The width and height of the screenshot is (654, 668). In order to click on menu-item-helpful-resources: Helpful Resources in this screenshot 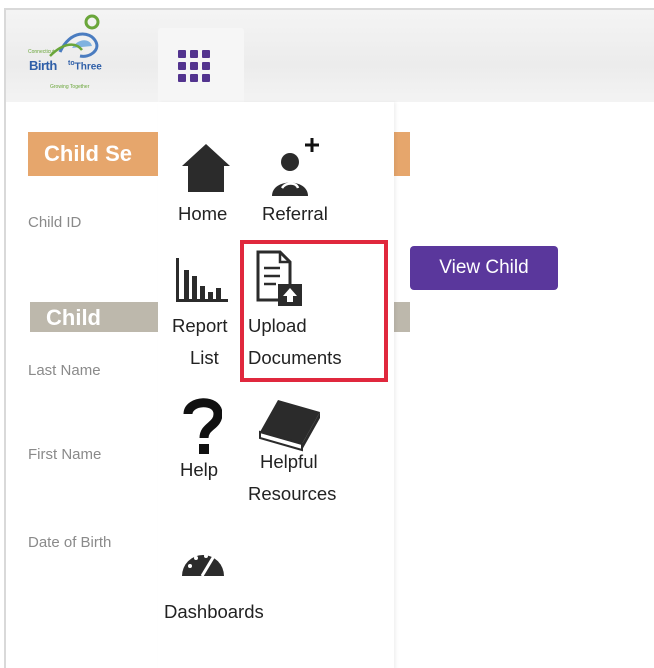, I will do `click(306, 457)`.